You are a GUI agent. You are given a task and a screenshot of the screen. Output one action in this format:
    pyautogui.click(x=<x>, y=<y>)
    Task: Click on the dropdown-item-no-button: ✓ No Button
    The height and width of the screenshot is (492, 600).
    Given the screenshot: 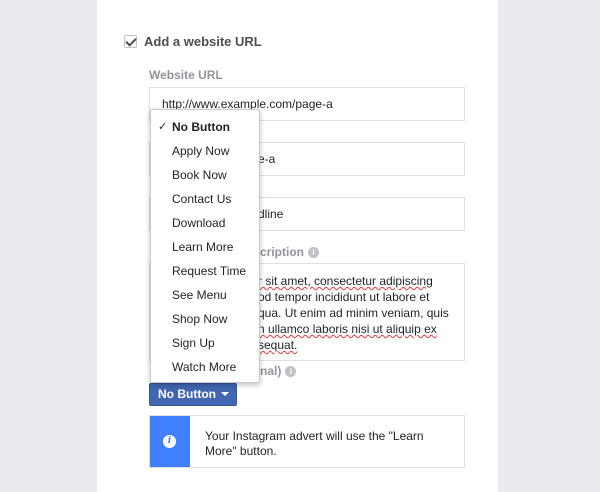 What is the action you would take?
    pyautogui.click(x=205, y=127)
    